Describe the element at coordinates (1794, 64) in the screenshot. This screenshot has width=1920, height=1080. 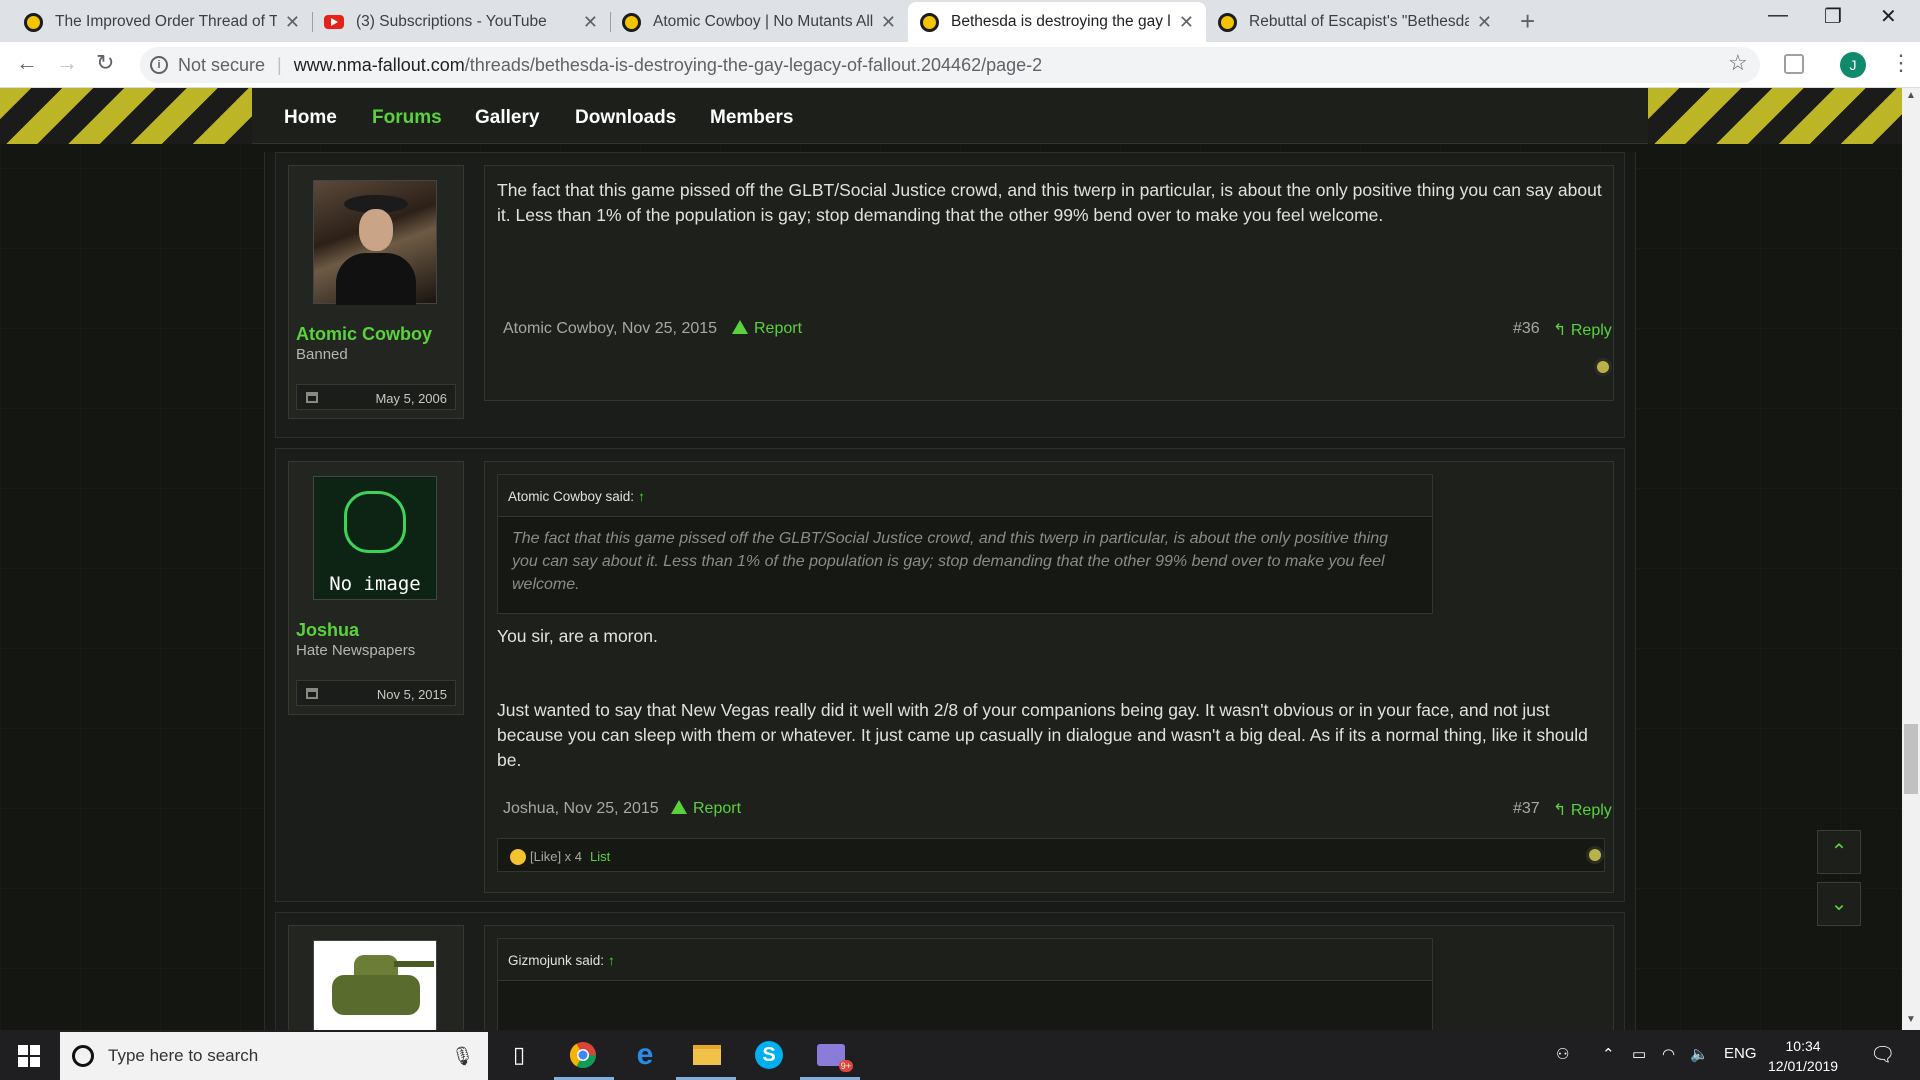
I see `extensions-icon` at that location.